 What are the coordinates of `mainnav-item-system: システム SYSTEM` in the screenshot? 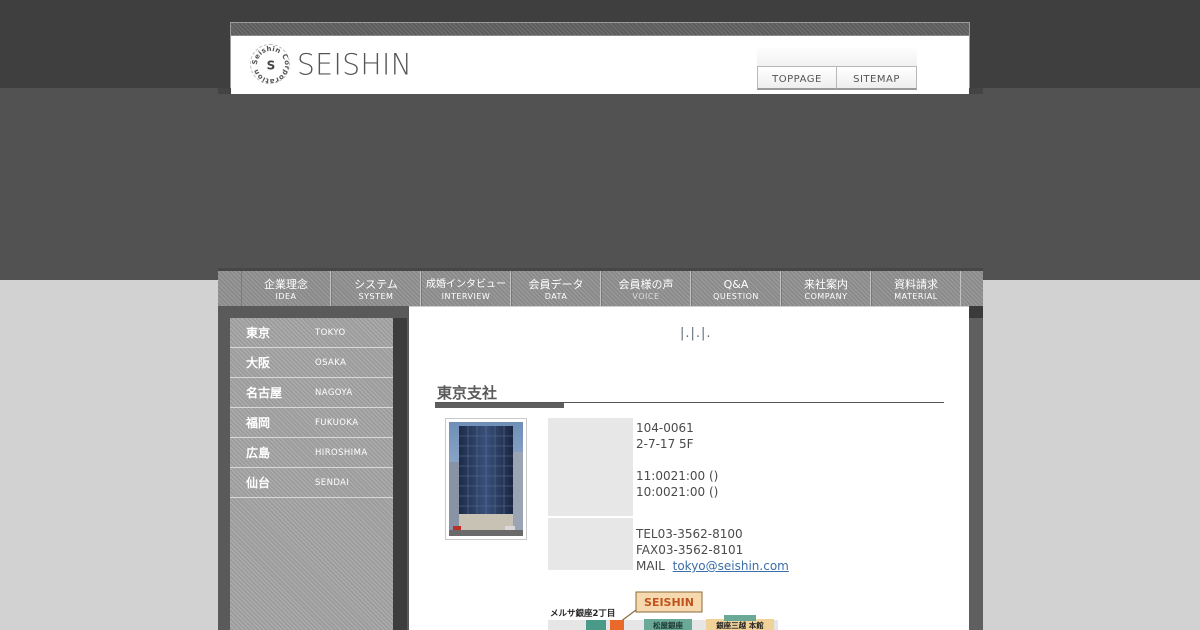 It's located at (376, 288).